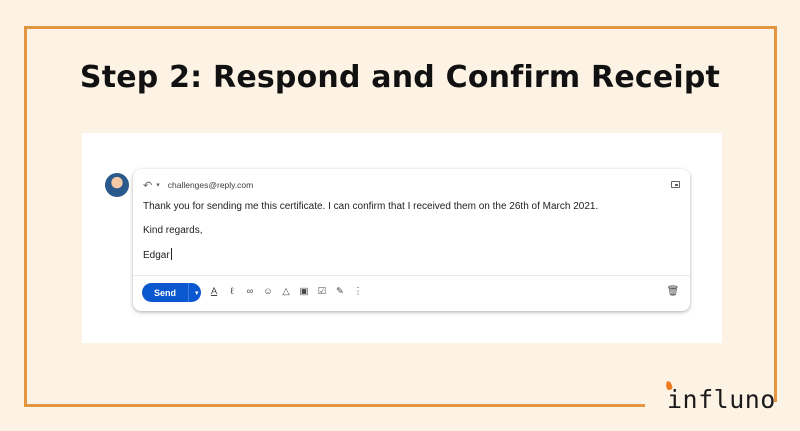  Describe the element at coordinates (411, 275) in the screenshot. I see `toolbar-divider` at that location.